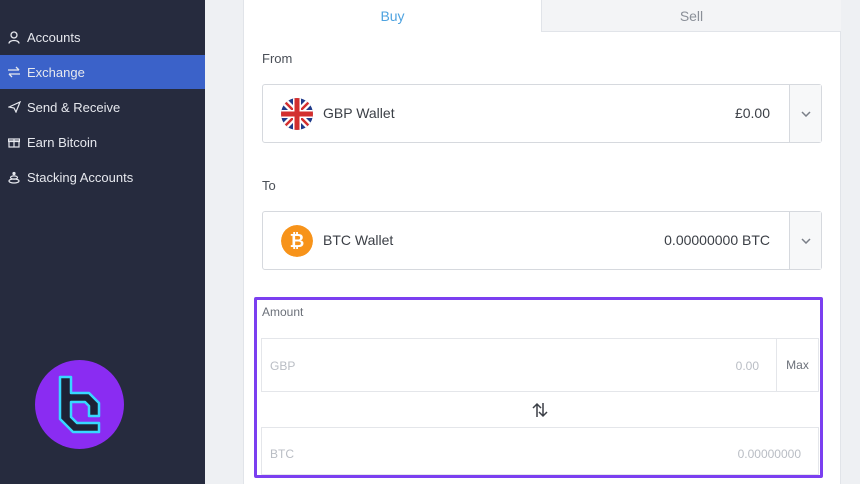  I want to click on sidebar-item-send-receive: Send & Receive, so click(102, 107).